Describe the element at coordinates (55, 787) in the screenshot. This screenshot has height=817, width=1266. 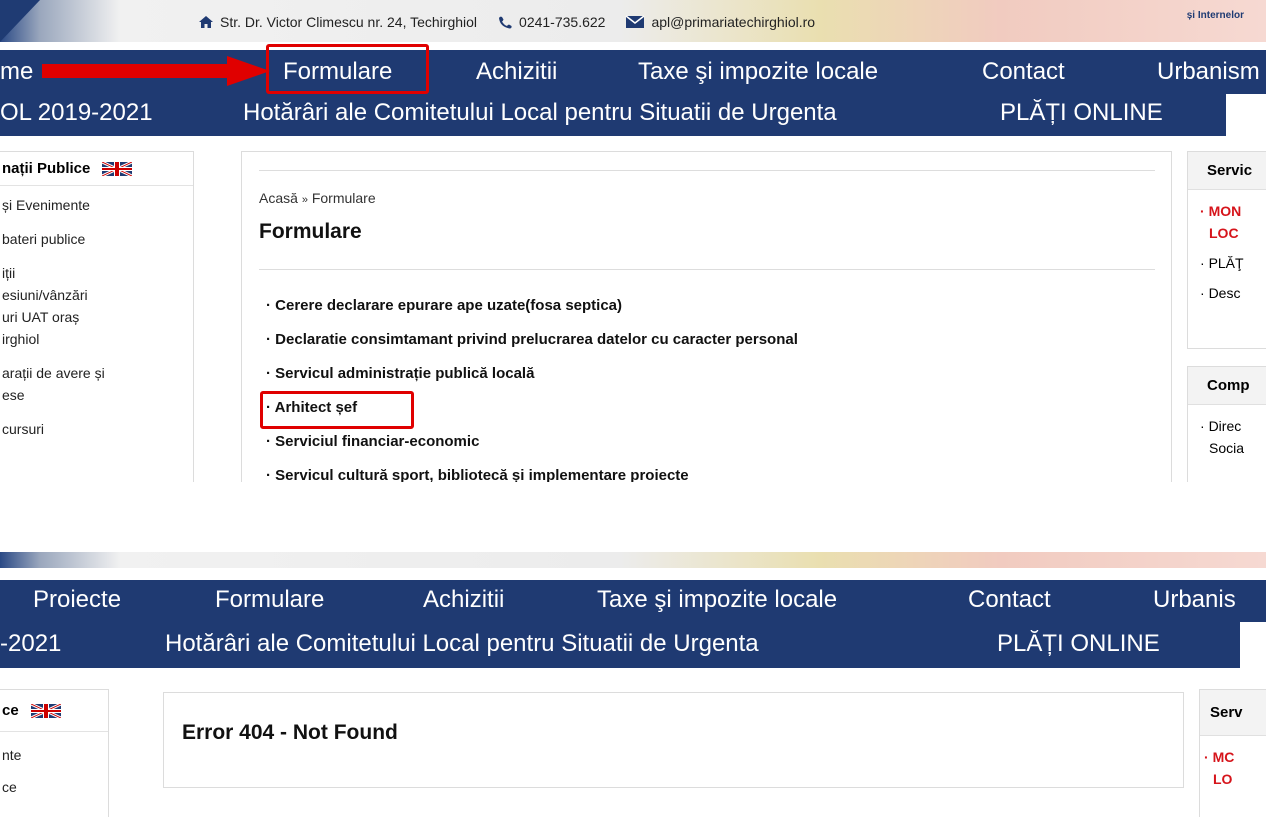
I see `sidebar-item-dezbateri-2: ce` at that location.